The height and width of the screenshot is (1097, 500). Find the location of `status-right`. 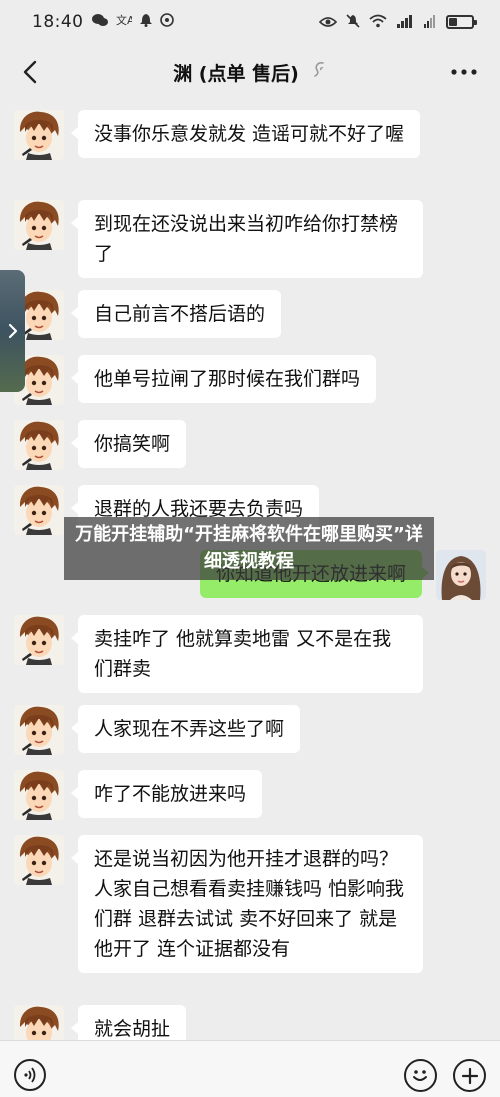

status-right is located at coordinates (397, 22).